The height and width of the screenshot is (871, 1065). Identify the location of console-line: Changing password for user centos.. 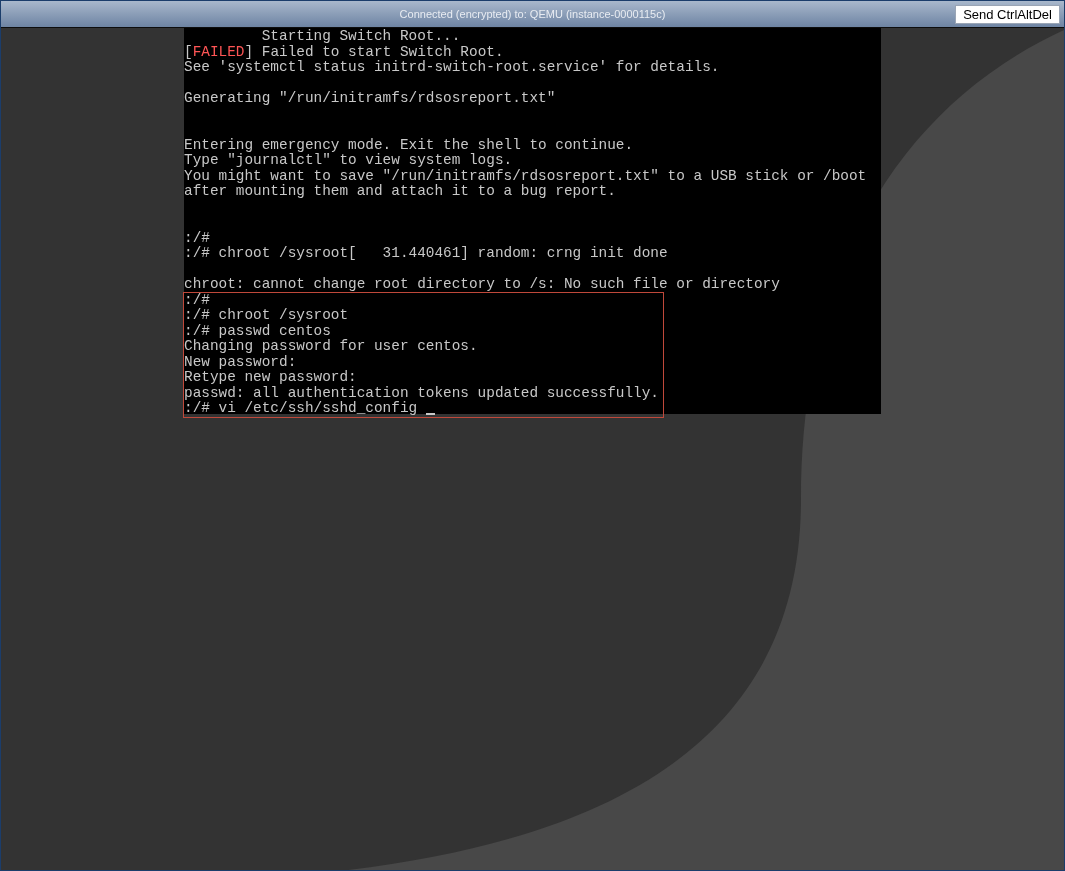
(331, 347).